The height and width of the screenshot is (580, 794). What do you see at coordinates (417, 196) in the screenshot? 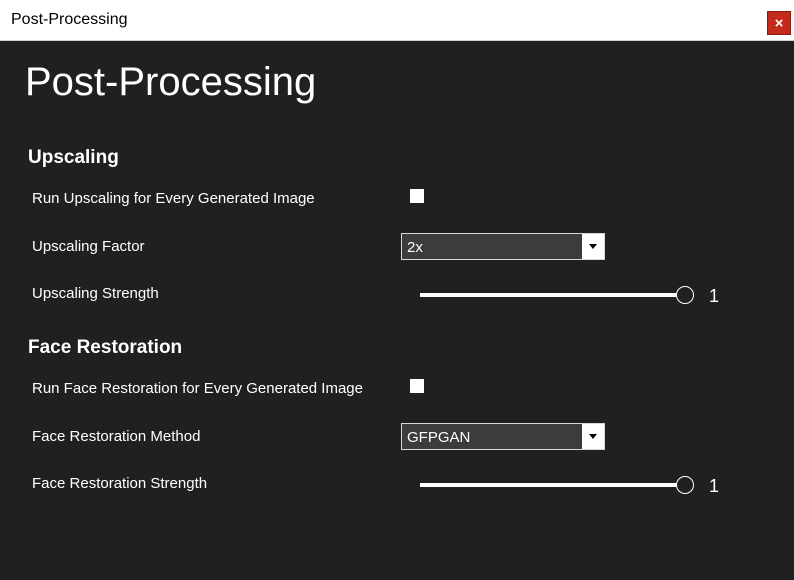
I see `upscaling-run-checkbox` at bounding box center [417, 196].